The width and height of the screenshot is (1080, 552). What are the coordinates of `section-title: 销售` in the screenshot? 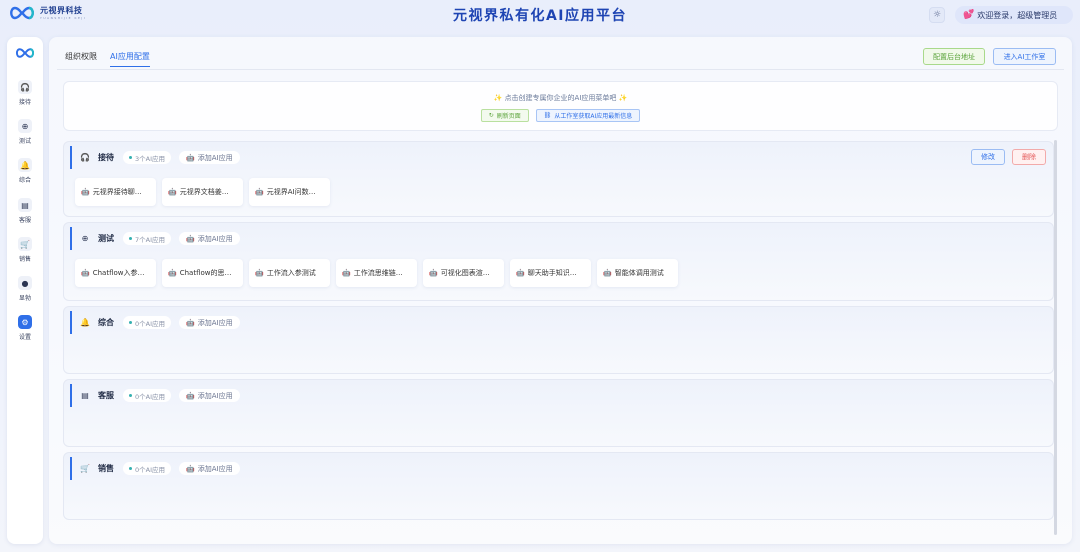 It's located at (106, 468).